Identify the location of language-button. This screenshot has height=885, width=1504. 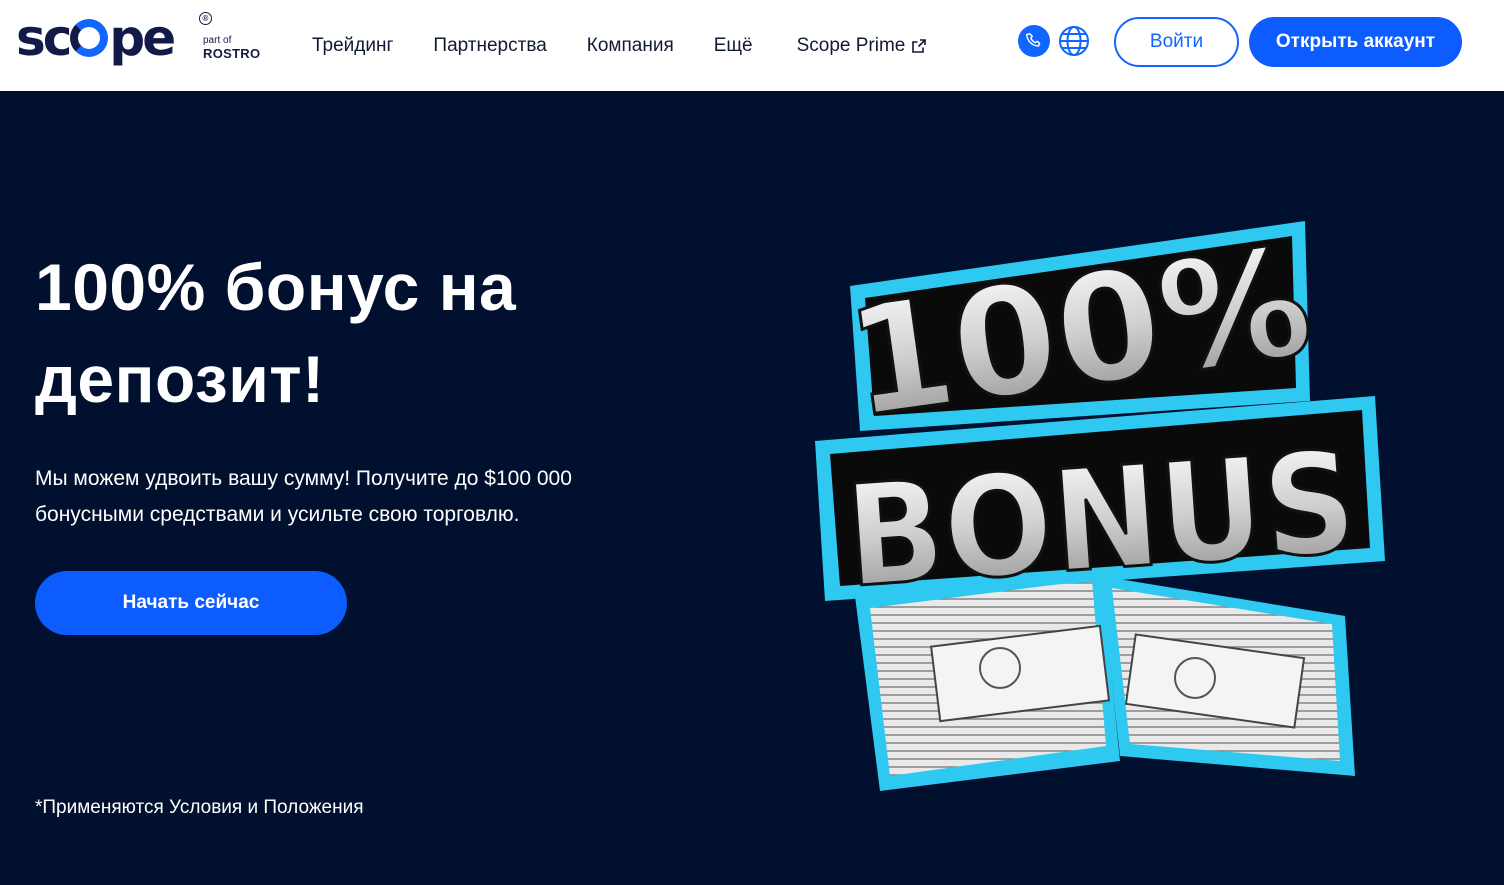
(1074, 41).